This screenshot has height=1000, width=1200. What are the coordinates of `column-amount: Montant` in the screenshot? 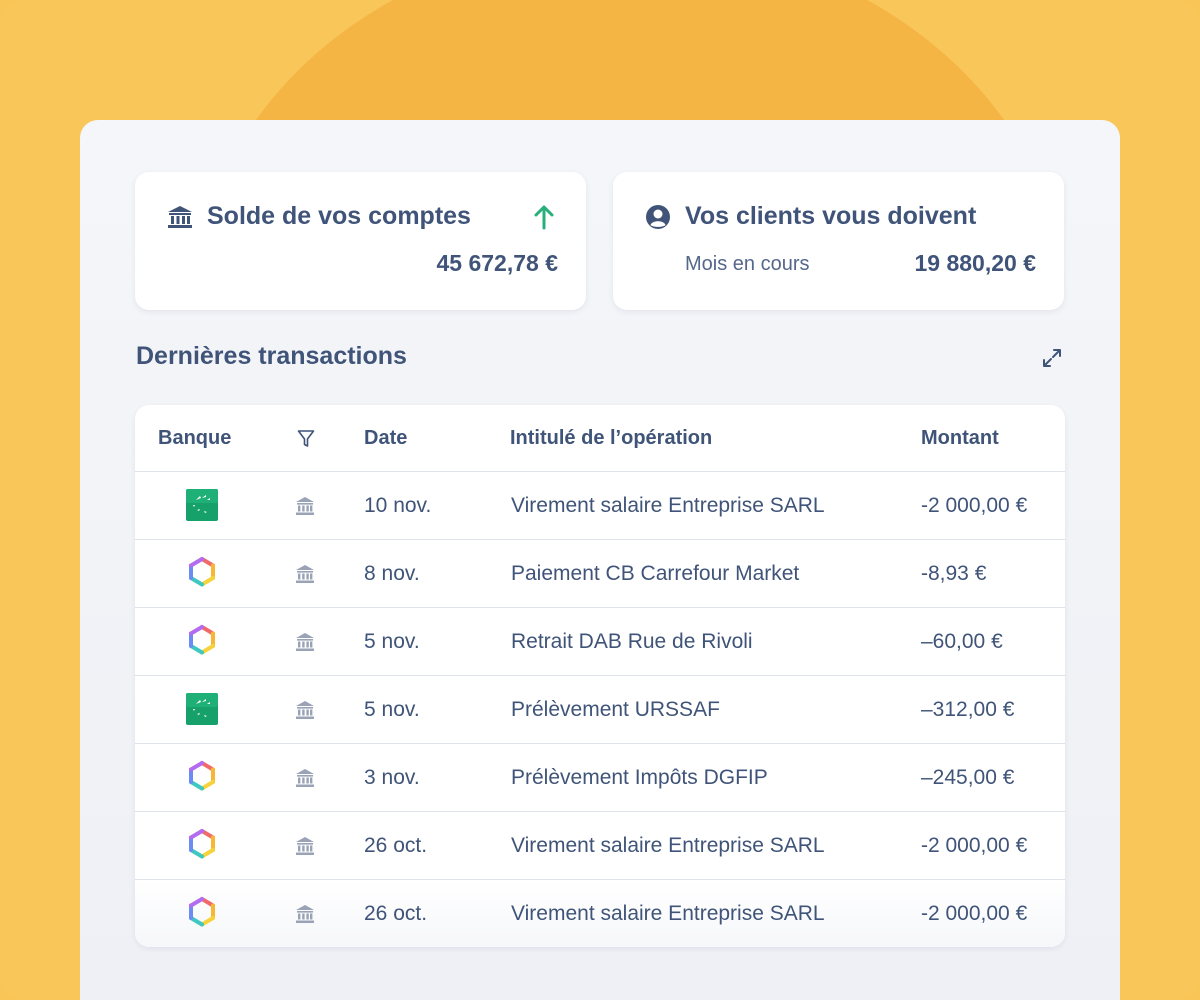 It's located at (960, 438).